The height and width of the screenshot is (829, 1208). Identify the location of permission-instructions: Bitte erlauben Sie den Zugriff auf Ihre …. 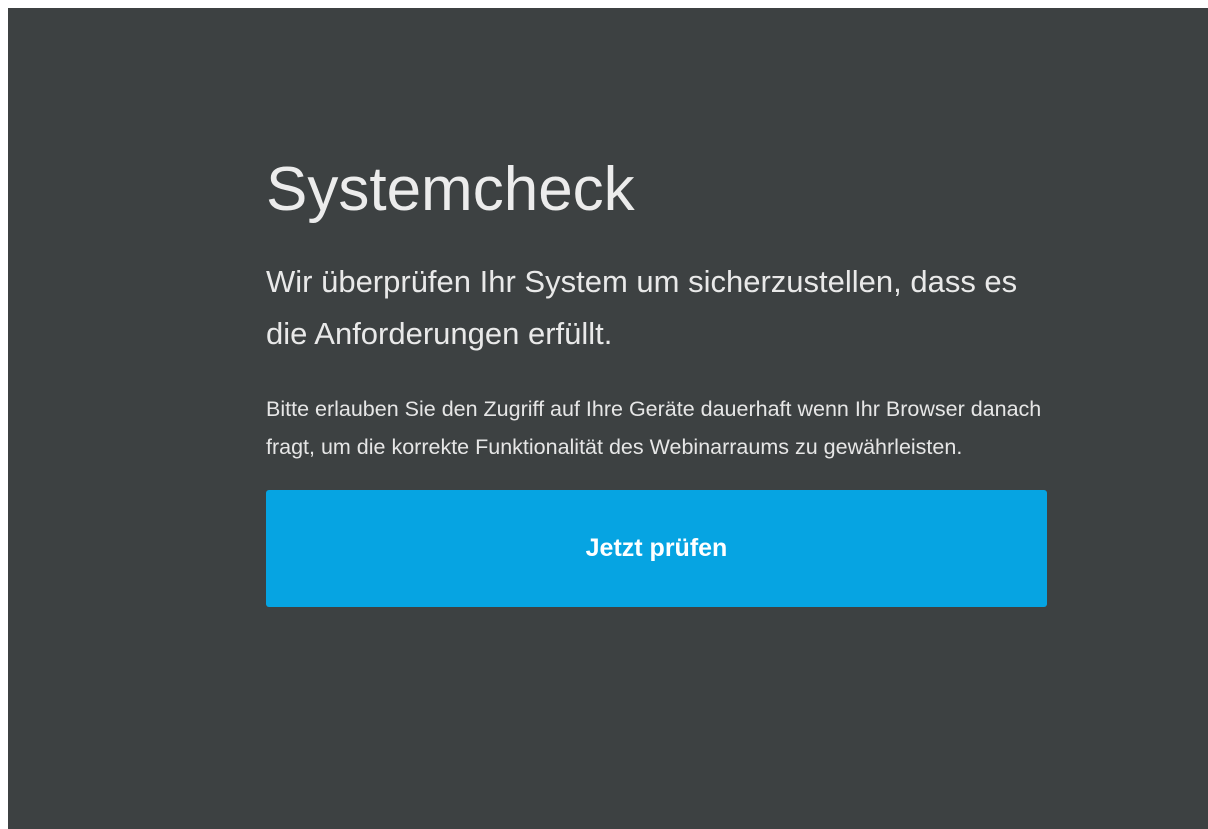
(654, 428).